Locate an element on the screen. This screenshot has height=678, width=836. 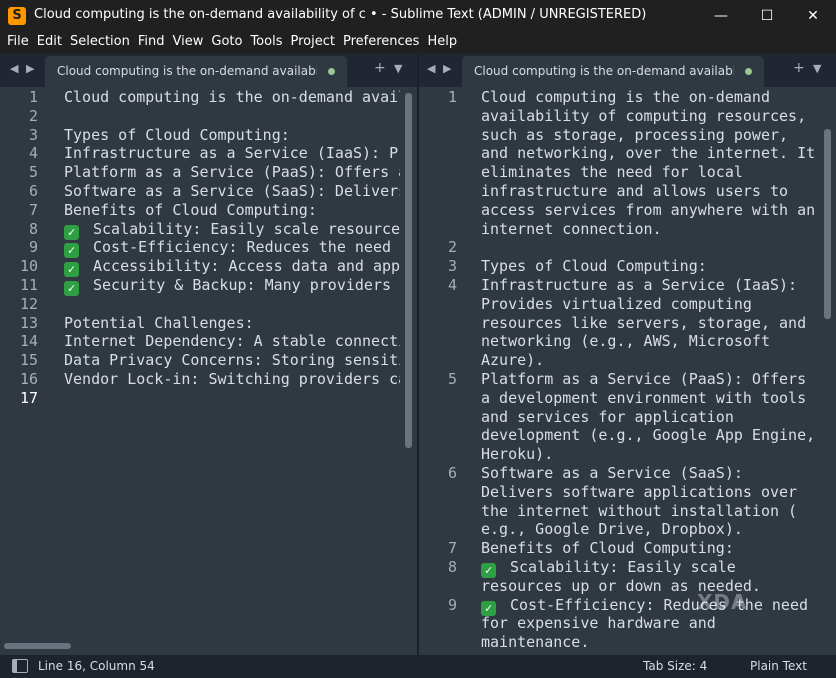
line-number: 14 is located at coordinates (28, 341).